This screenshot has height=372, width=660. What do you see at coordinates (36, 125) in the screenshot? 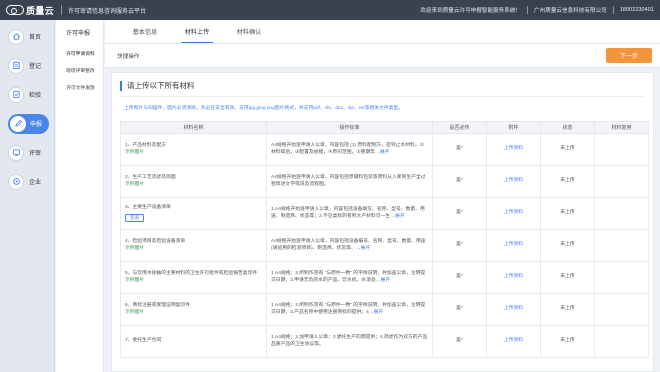
I see `sidebar-item-label: 申报` at bounding box center [36, 125].